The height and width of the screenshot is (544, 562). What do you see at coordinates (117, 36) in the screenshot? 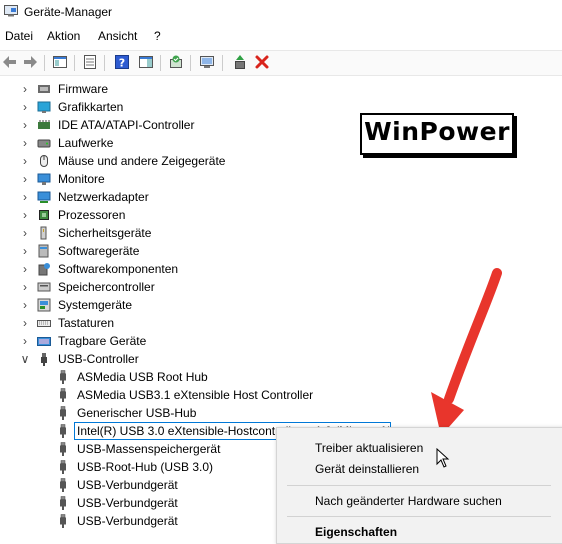
I see `menu-ansicht: Ansicht` at bounding box center [117, 36].